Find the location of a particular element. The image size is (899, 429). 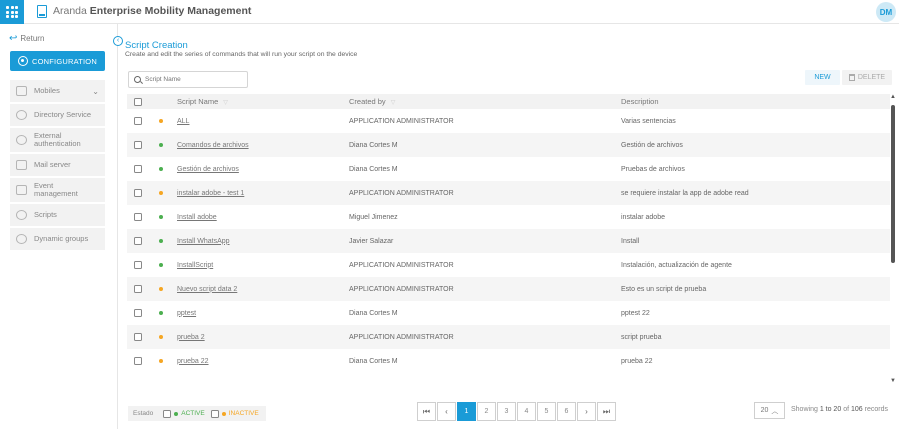

sidebar-item-directory-service: Directory Service is located at coordinates (57, 115).